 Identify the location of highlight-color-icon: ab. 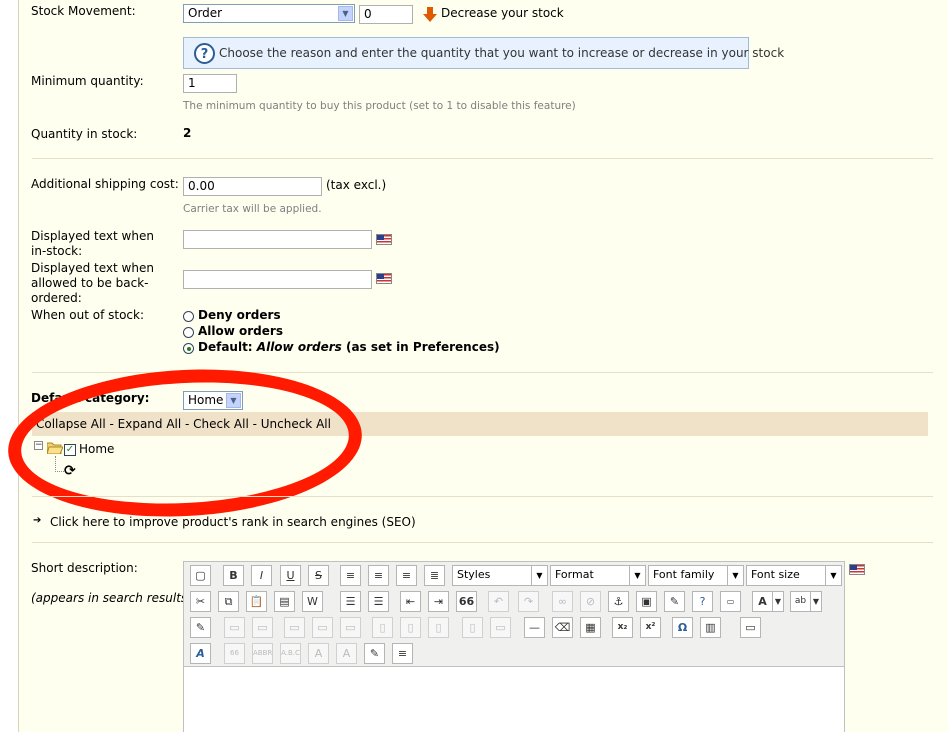
(800, 601).